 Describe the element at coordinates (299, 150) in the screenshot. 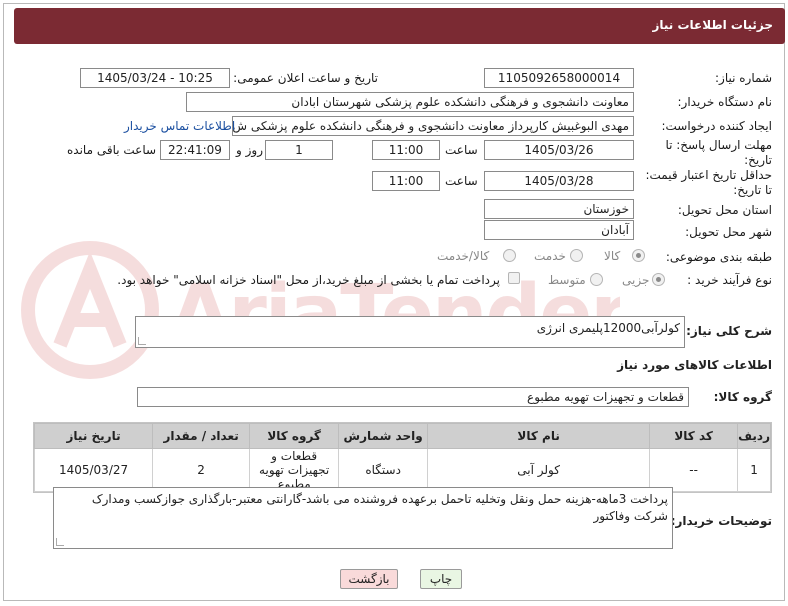

I see `remaining-days-field: 1` at that location.